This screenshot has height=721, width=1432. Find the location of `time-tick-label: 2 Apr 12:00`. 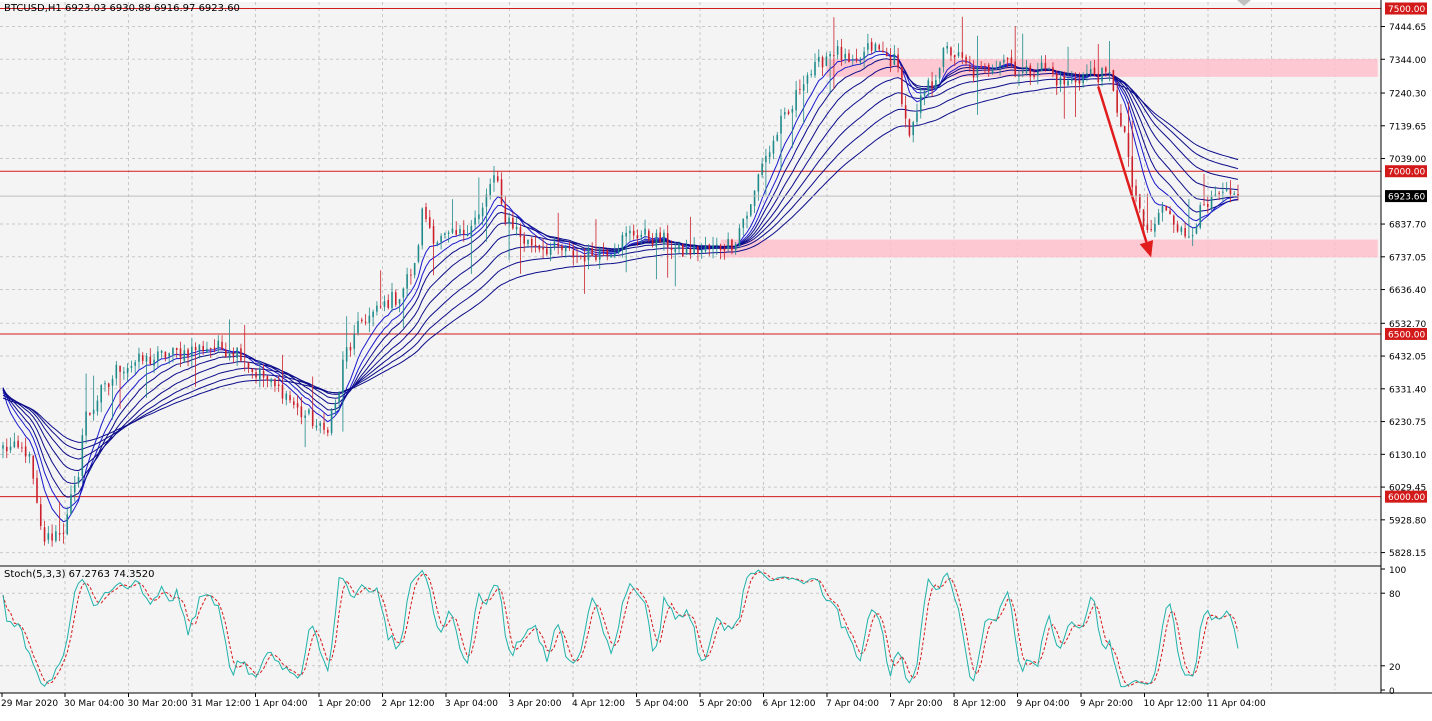

time-tick-label: 2 Apr 12:00 is located at coordinates (408, 704).